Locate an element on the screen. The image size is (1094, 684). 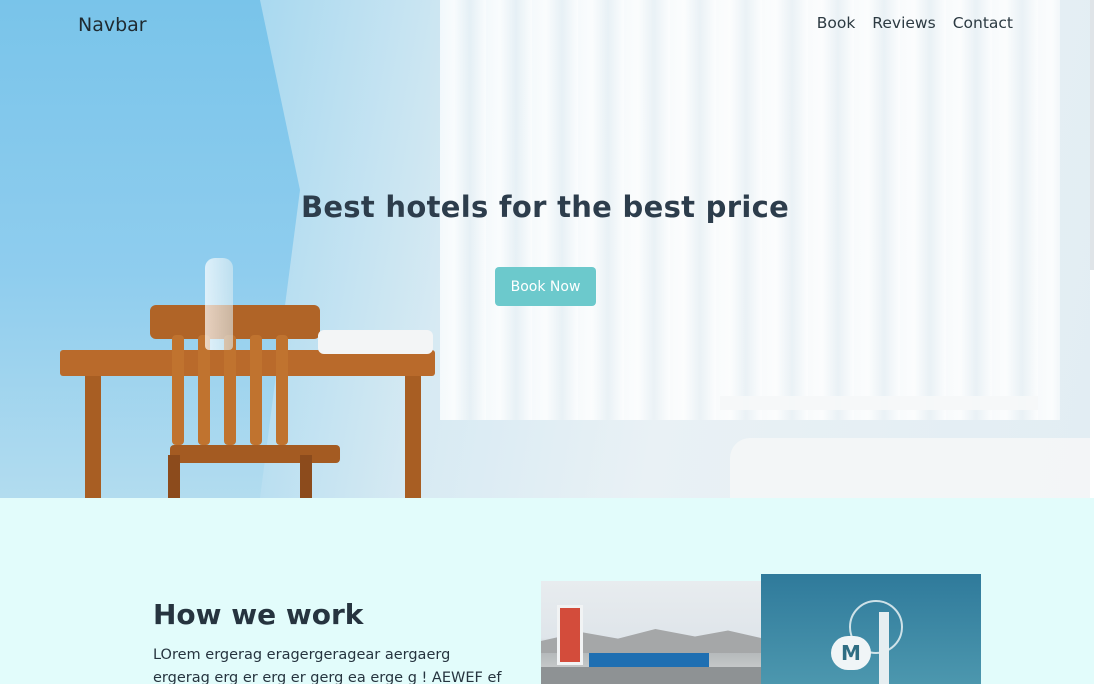
hero-towels is located at coordinates (375, 342).